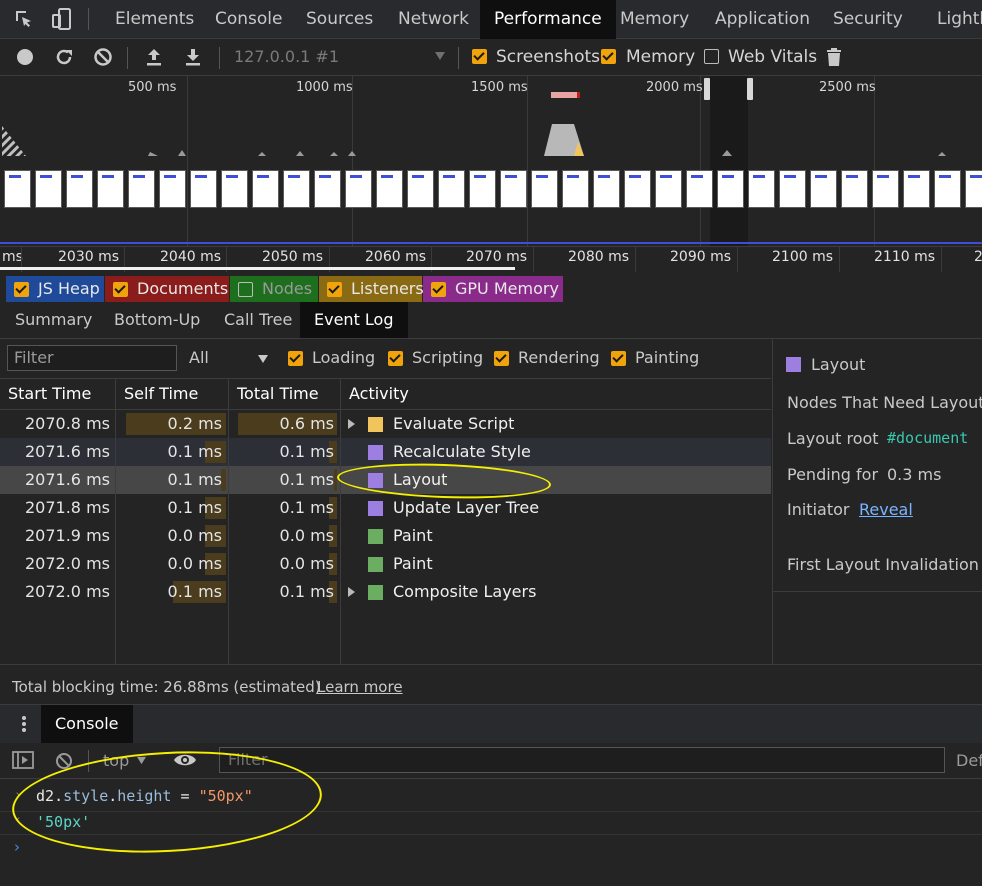  Describe the element at coordinates (274, 289) in the screenshot. I see `counter-nodes: Nodes` at that location.